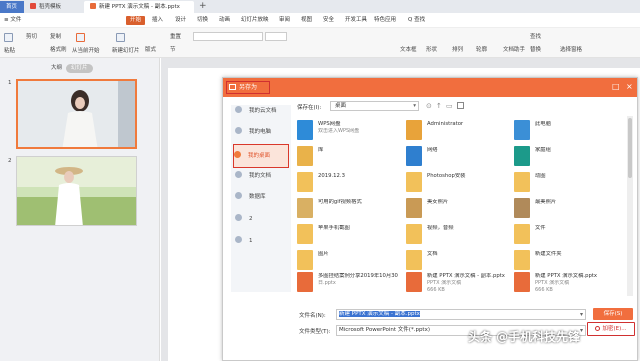 This screenshot has width=640, height=361. What do you see at coordinates (514, 49) in the screenshot?
I see `doc-assistant-button: 文档助手` at bounding box center [514, 49].